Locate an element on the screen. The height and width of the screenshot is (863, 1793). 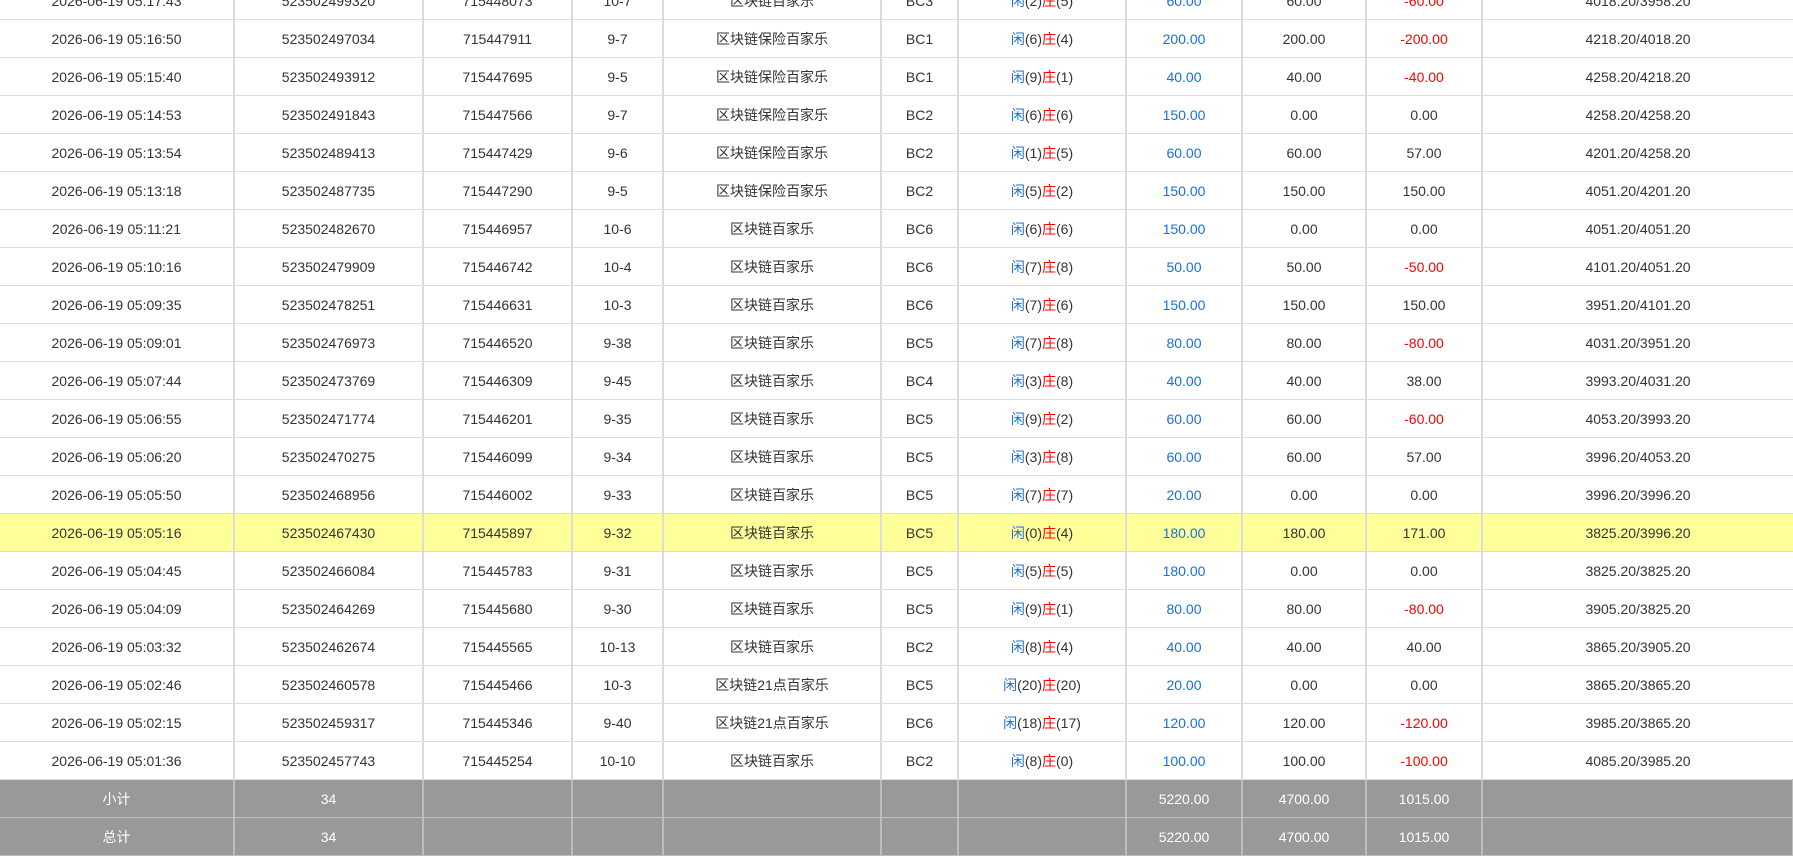
valid-bet-amount: 40.00 is located at coordinates (1304, 76).